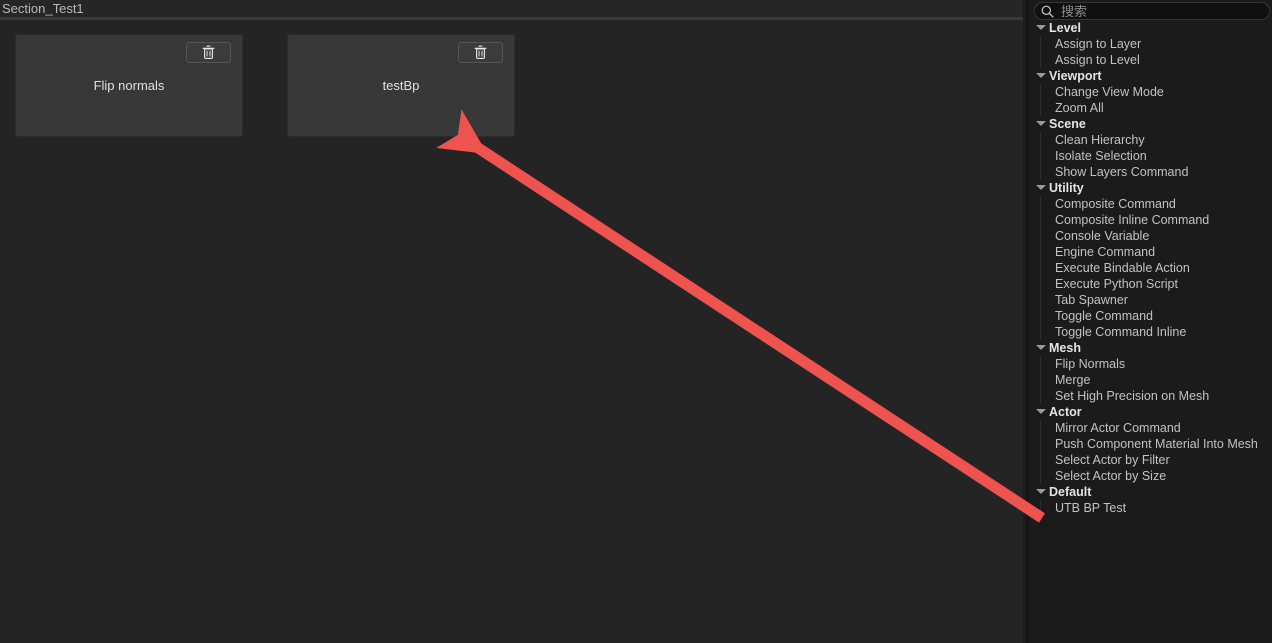  Describe the element at coordinates (1152, 28) in the screenshot. I see `tree-category: Level` at that location.